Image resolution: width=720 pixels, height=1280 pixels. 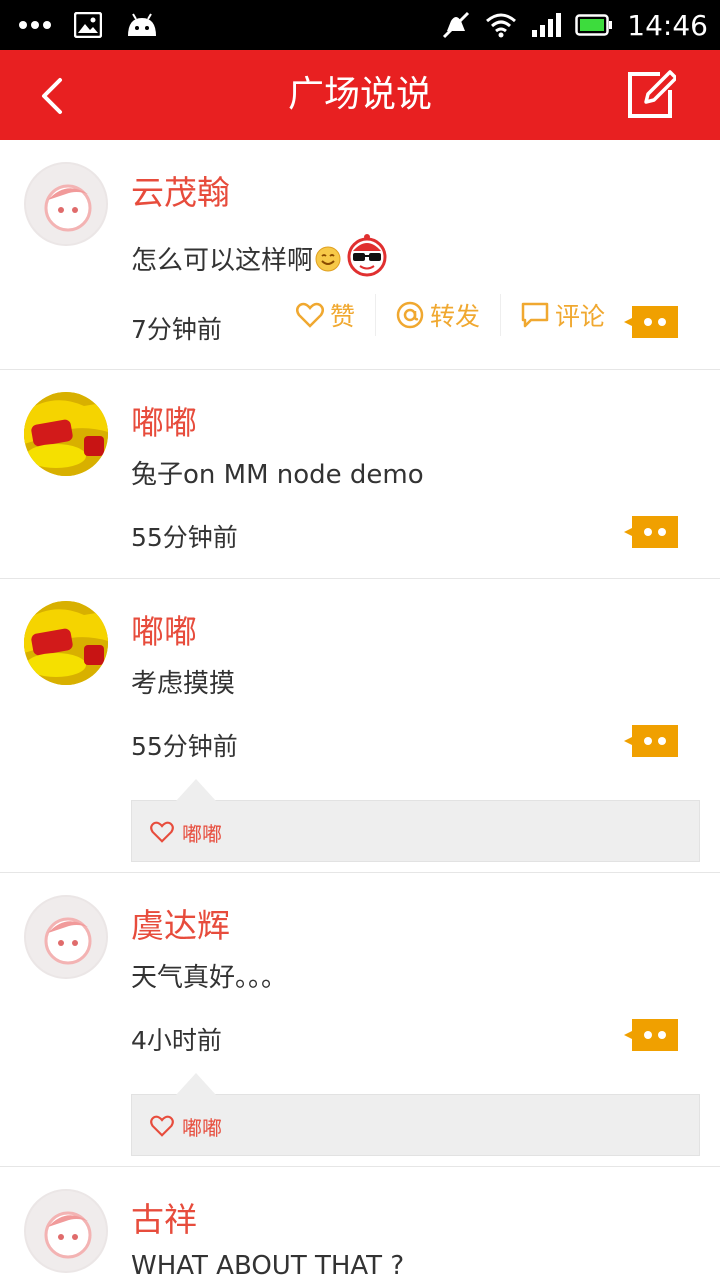 I want to click on app-header: 广场说说, so click(x=360, y=95).